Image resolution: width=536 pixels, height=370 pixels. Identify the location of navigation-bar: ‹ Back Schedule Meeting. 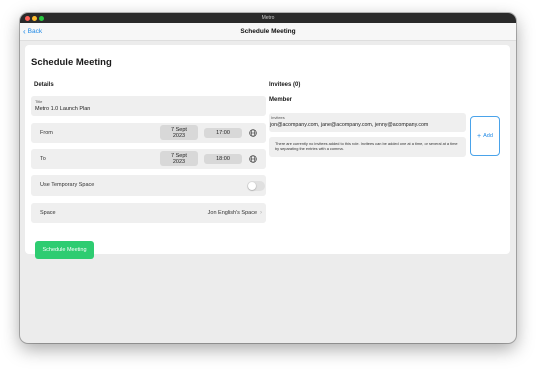
(268, 32).